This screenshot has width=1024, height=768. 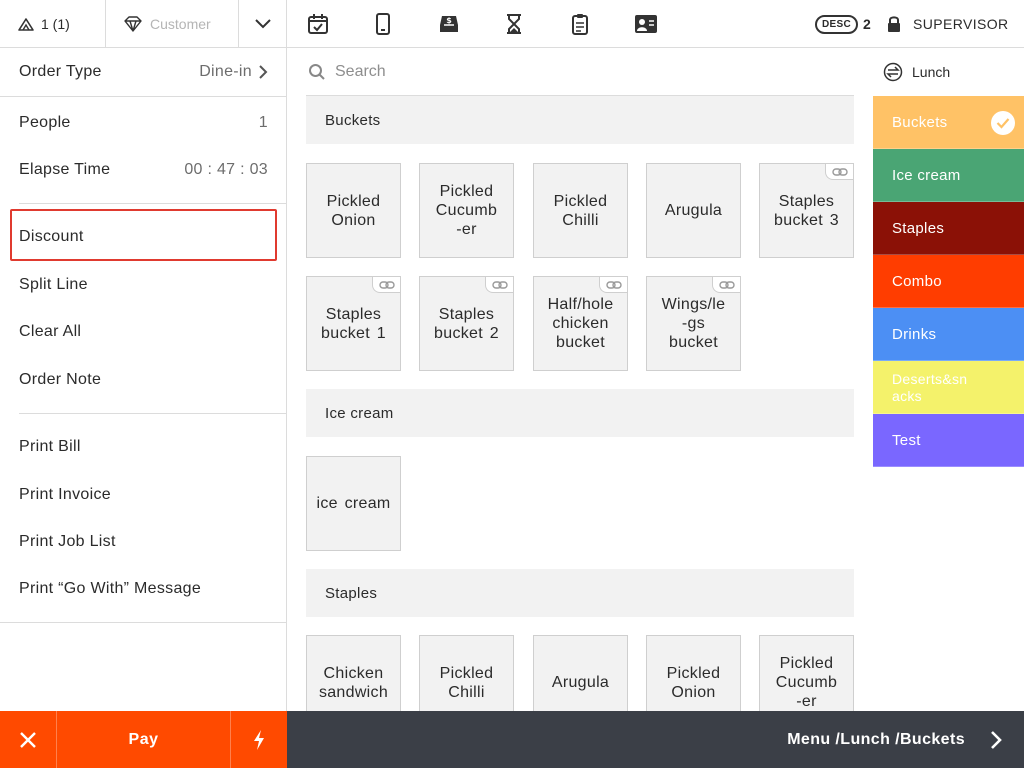 I want to click on split-line-button: Split Line, so click(x=143, y=285).